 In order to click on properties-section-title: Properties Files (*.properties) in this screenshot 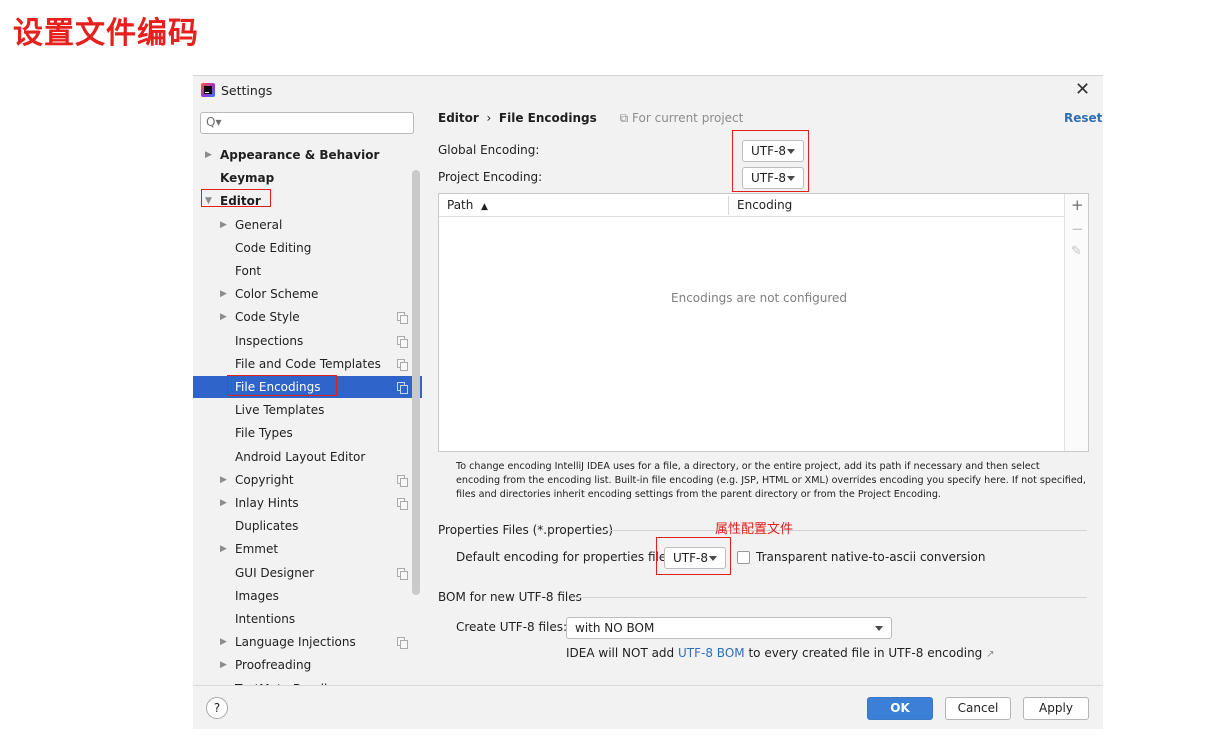, I will do `click(526, 530)`.